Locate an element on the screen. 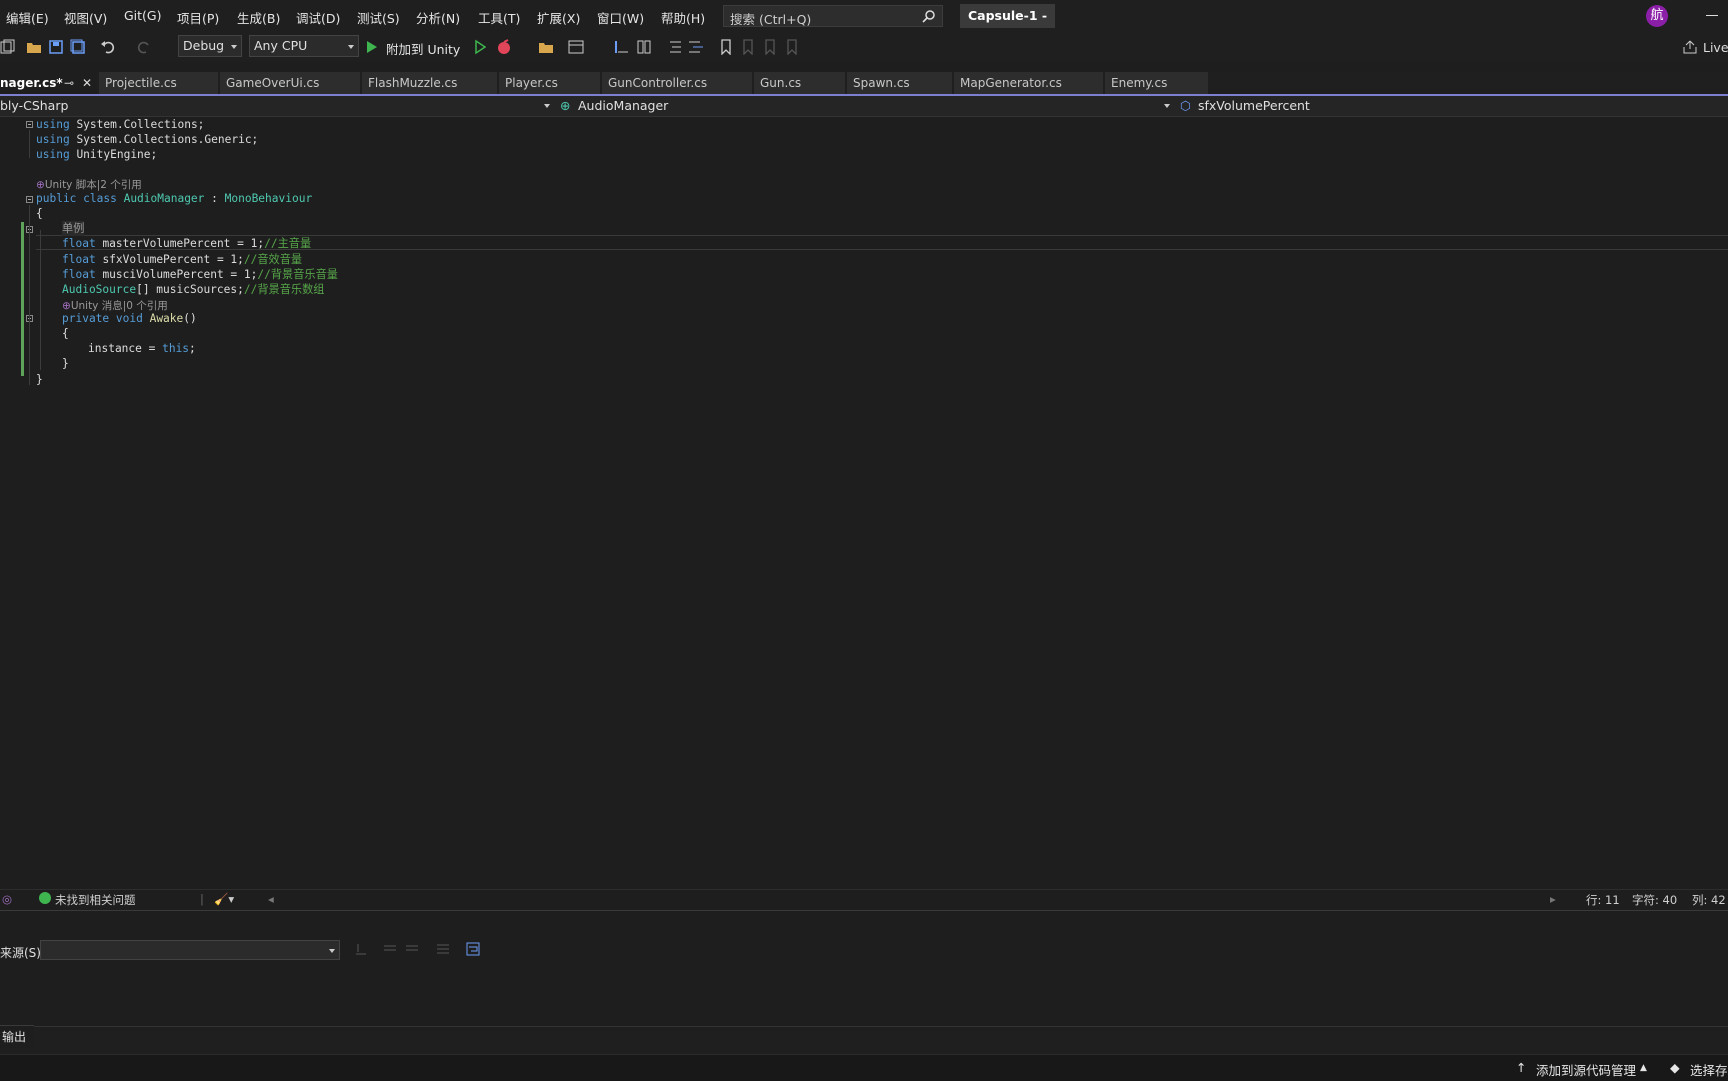 Image resolution: width=1728 pixels, height=1081 pixels. avatar: 航 is located at coordinates (1657, 16).